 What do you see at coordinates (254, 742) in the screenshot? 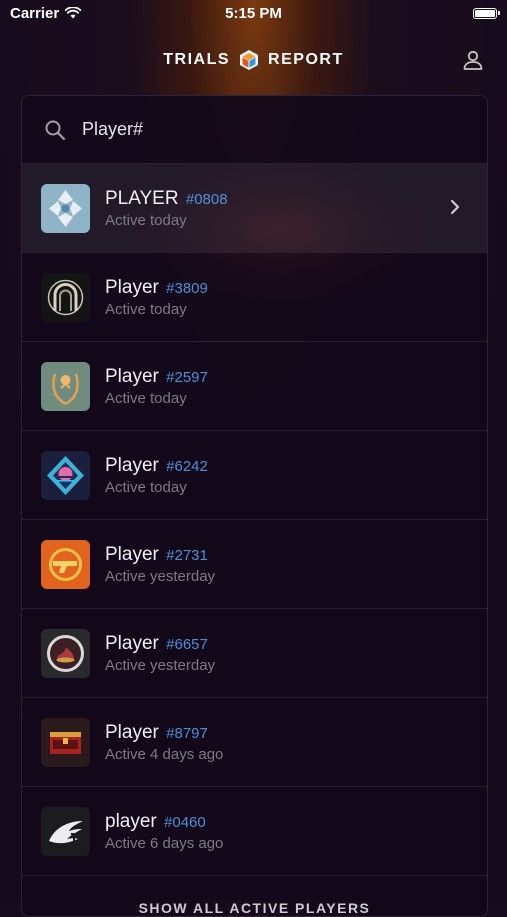
I see `player-row: Player #8797 Active 4 days ago` at bounding box center [254, 742].